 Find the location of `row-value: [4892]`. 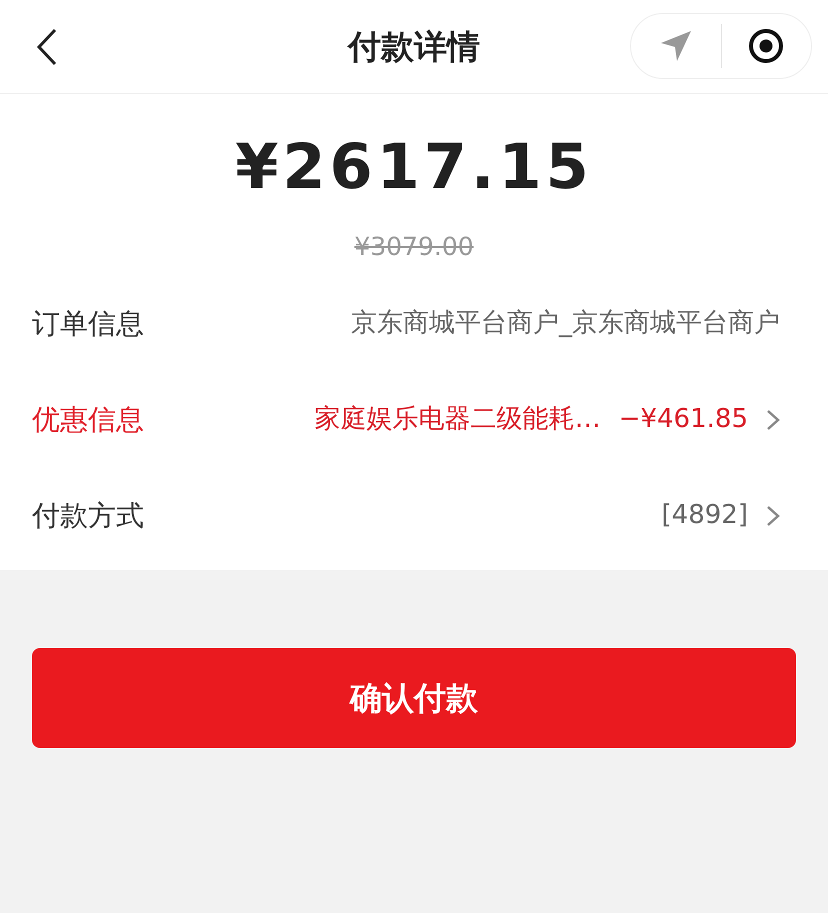

row-value: [4892] is located at coordinates (705, 515).